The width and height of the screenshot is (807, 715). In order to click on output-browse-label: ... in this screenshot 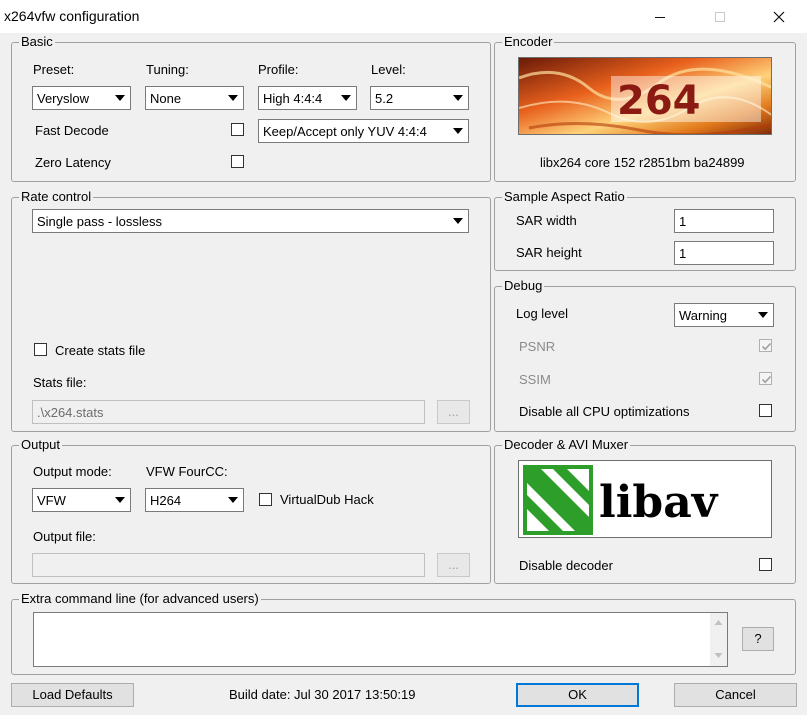, I will do `click(453, 564)`.